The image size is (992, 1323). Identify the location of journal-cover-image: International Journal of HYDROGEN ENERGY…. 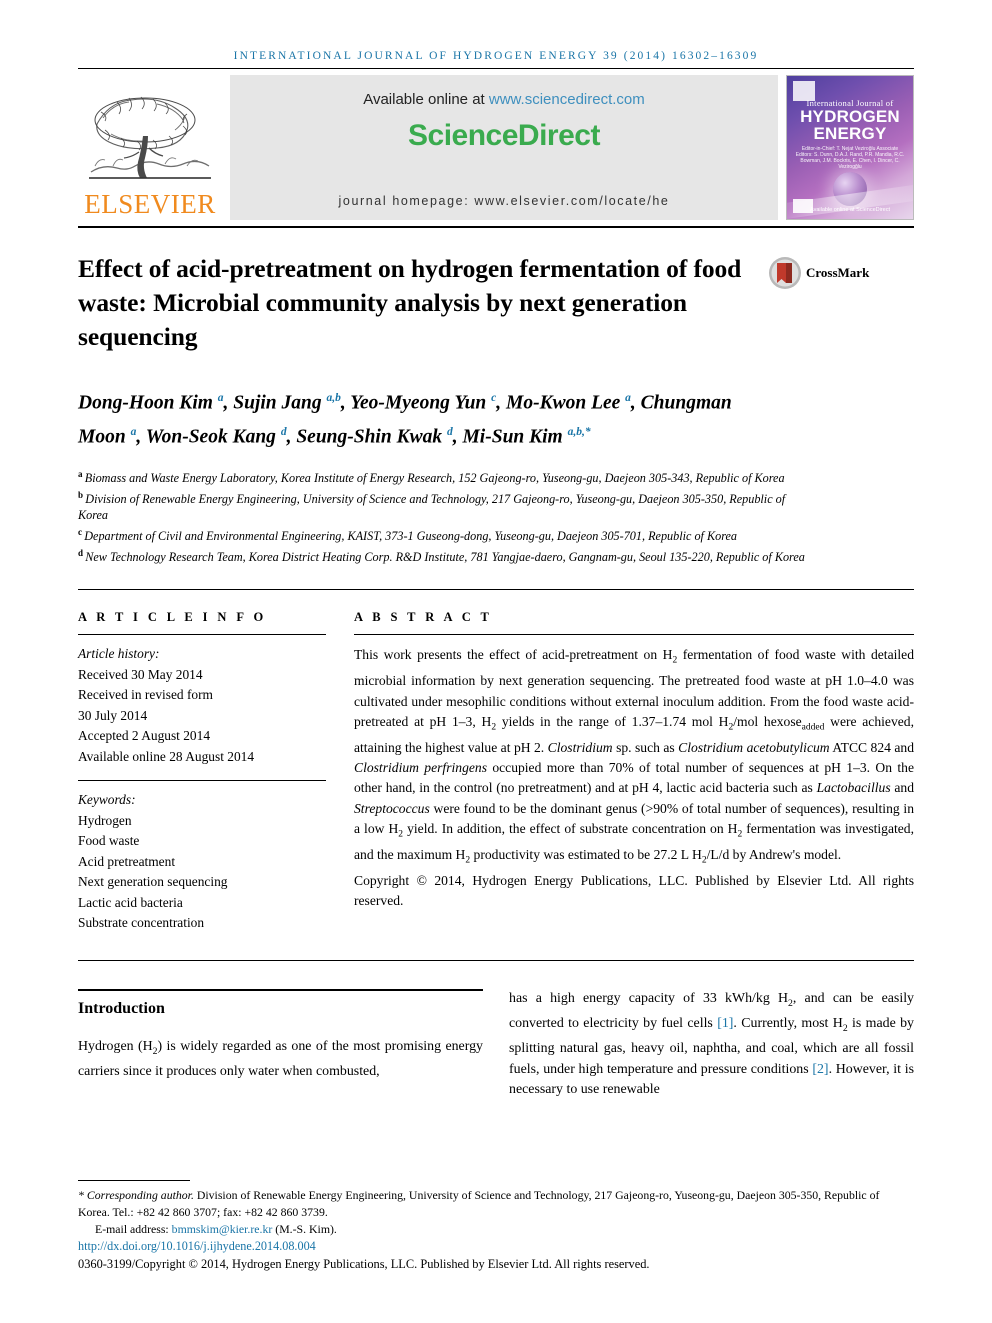
(850, 147).